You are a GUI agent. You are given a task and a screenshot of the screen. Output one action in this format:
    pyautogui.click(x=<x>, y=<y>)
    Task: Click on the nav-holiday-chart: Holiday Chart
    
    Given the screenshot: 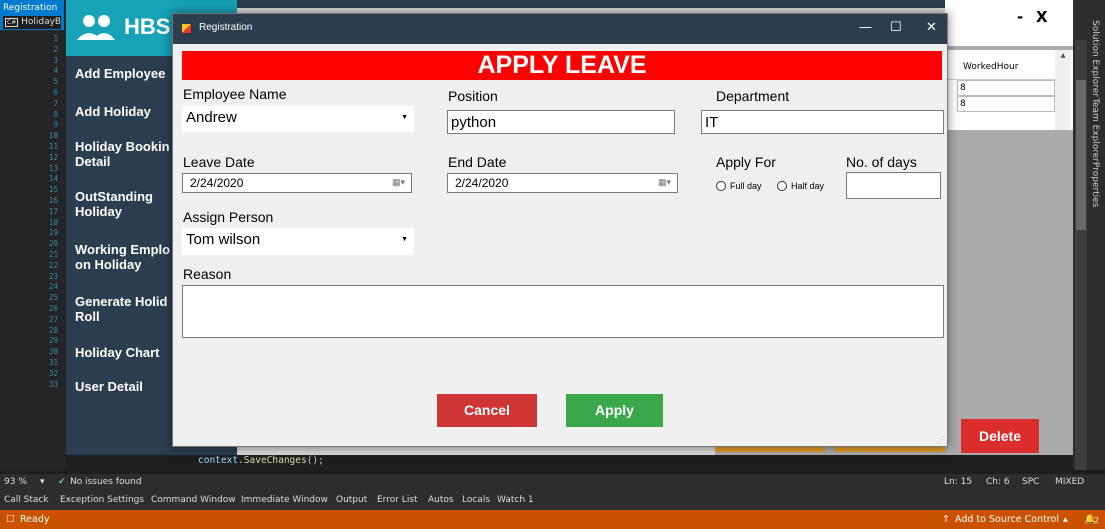 What is the action you would take?
    pyautogui.click(x=130, y=352)
    